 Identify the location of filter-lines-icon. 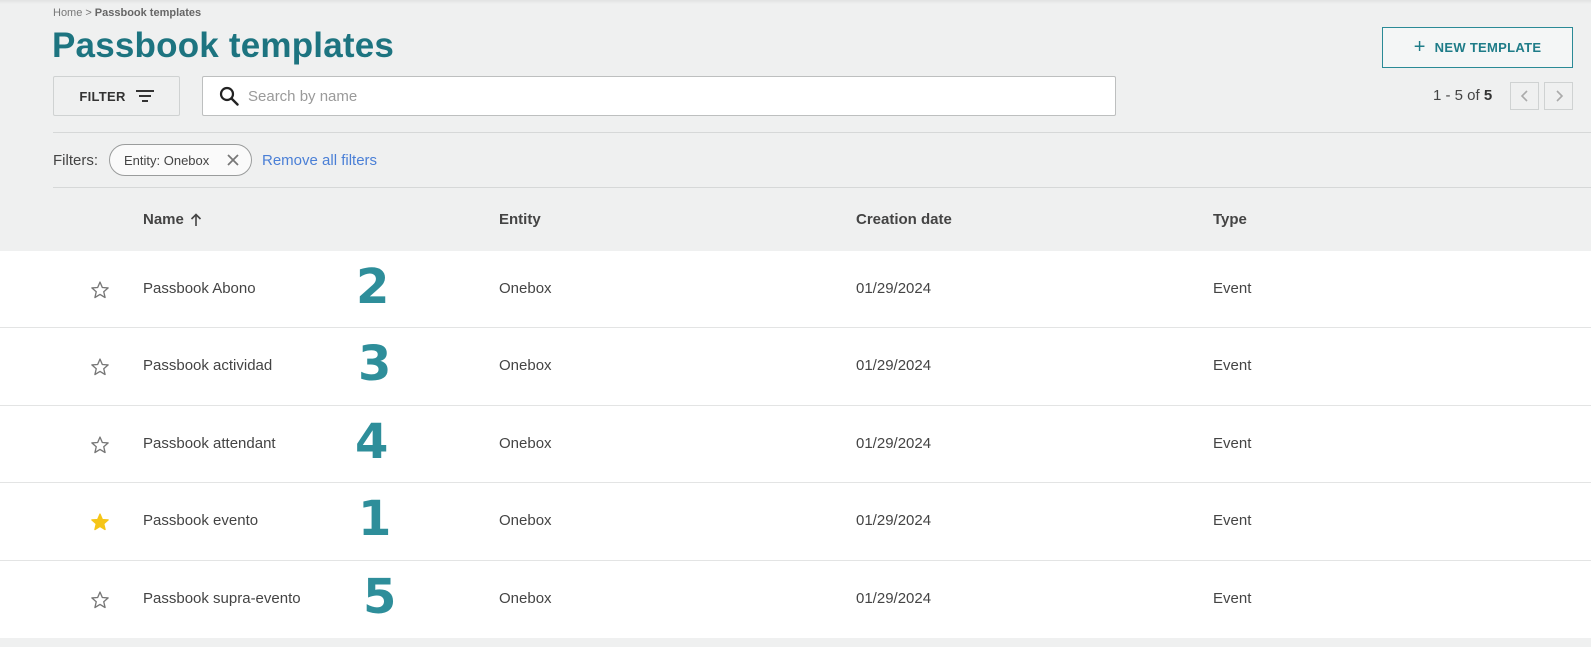
(144, 96).